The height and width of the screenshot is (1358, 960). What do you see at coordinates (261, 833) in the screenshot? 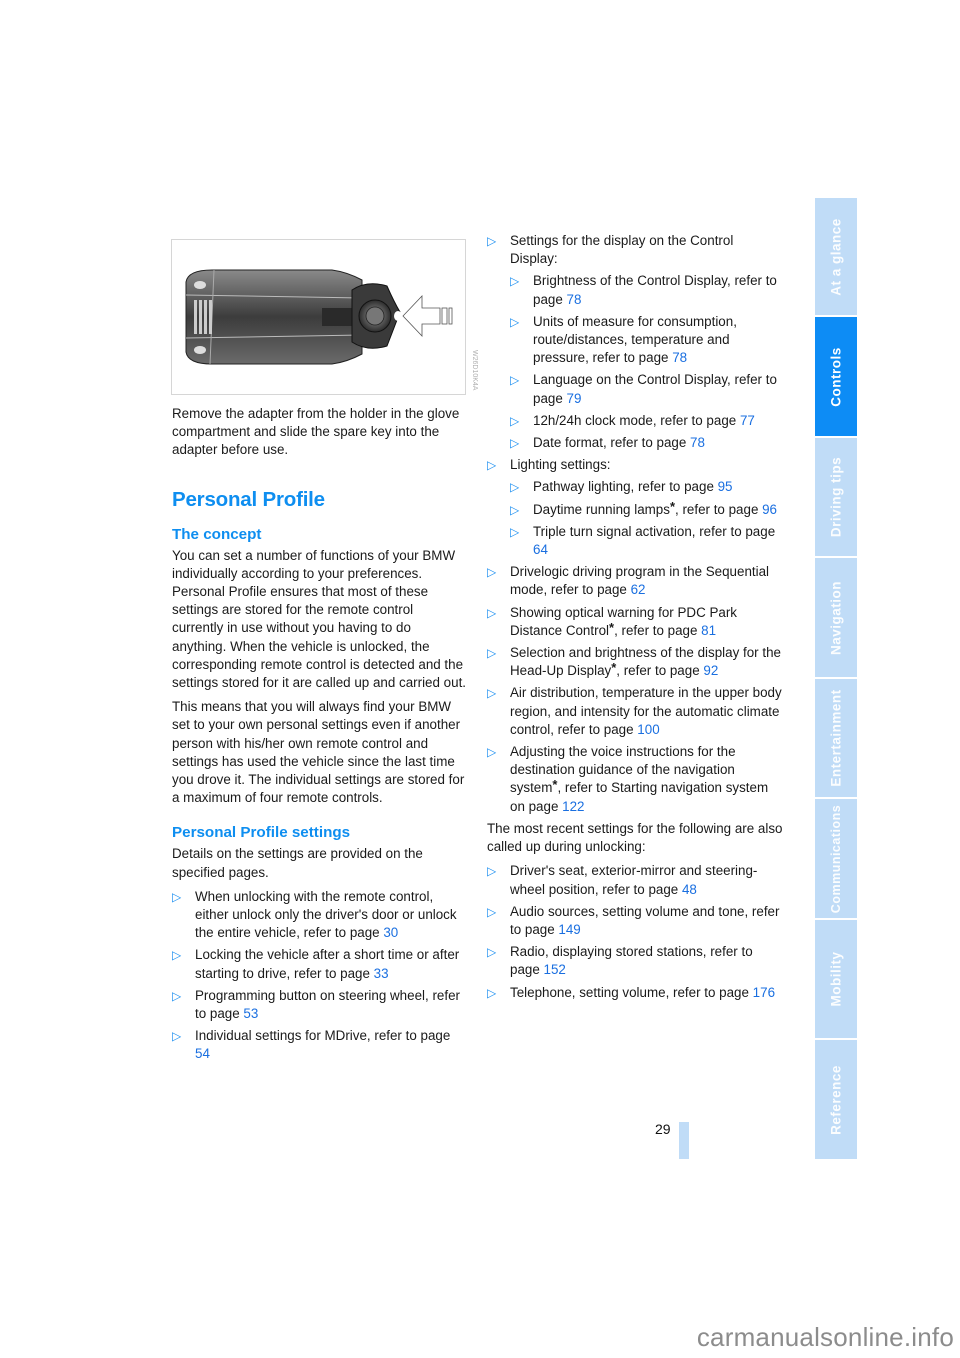
I see `settings-heading: Personal Profile settings` at bounding box center [261, 833].